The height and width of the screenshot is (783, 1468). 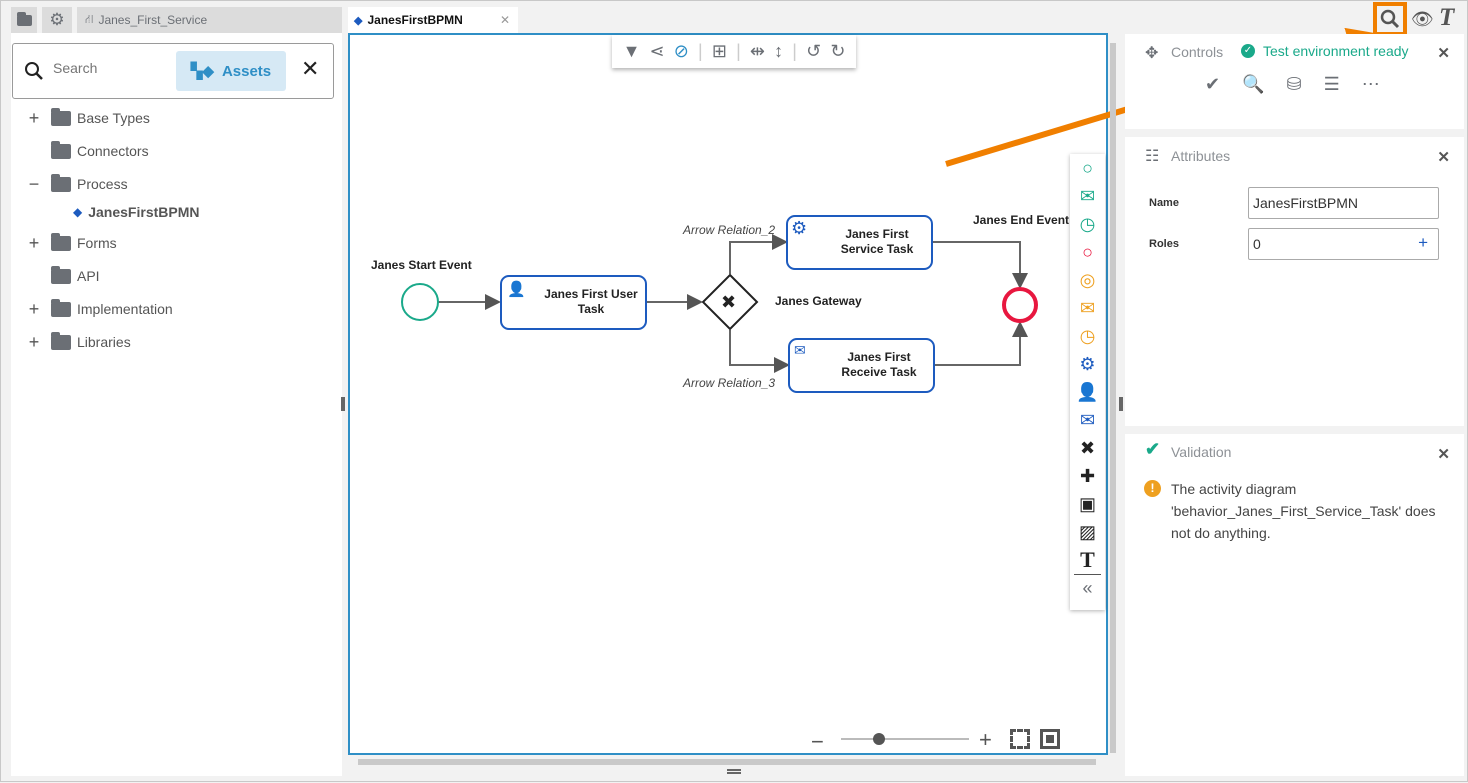 I want to click on search-input, so click(x=113, y=68).